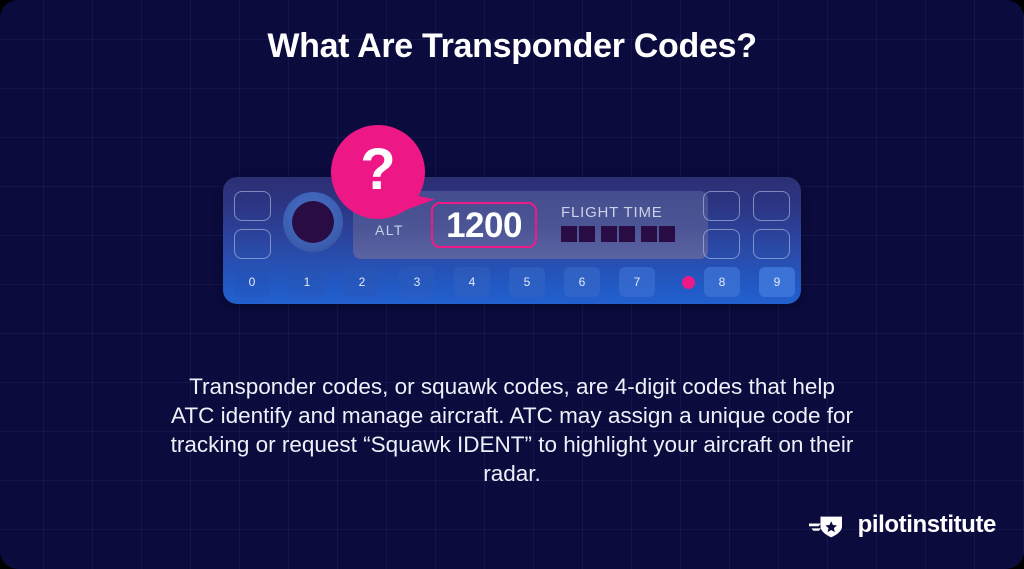 This screenshot has height=569, width=1024. I want to click on brand-logo-text: pilotinstitute, so click(927, 524).